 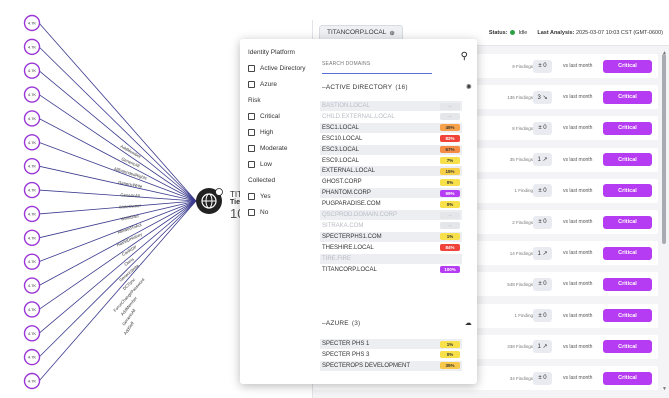 What do you see at coordinates (391, 139) in the screenshot?
I see `domain-item: ESC10.LOCAL 82%` at bounding box center [391, 139].